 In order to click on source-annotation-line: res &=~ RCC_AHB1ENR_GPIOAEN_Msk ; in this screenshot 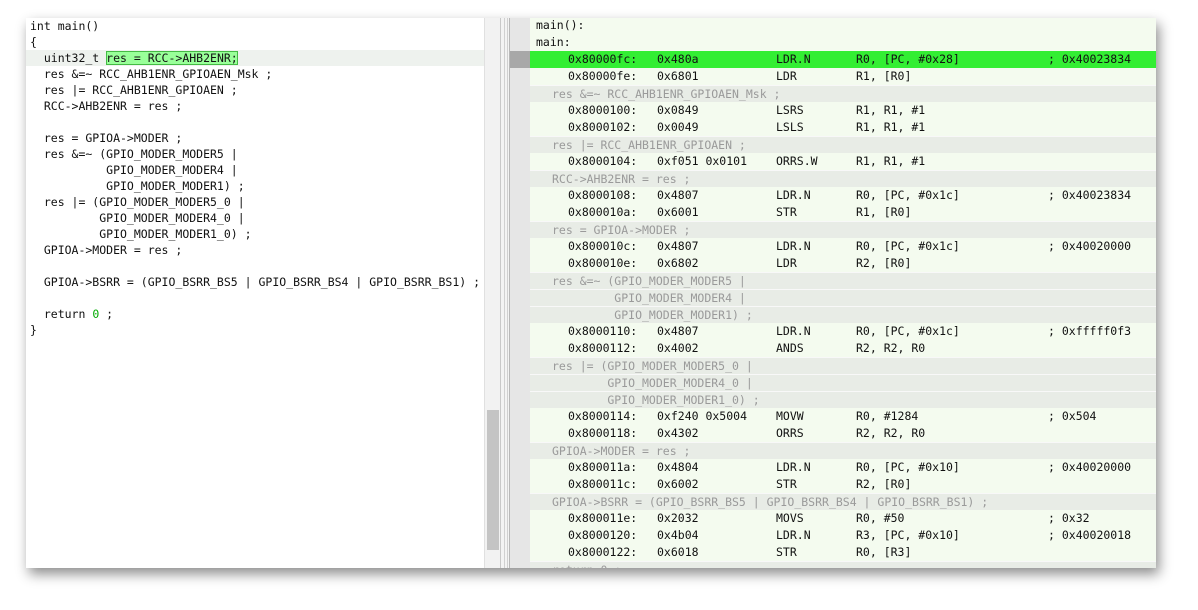, I will do `click(843, 93)`.